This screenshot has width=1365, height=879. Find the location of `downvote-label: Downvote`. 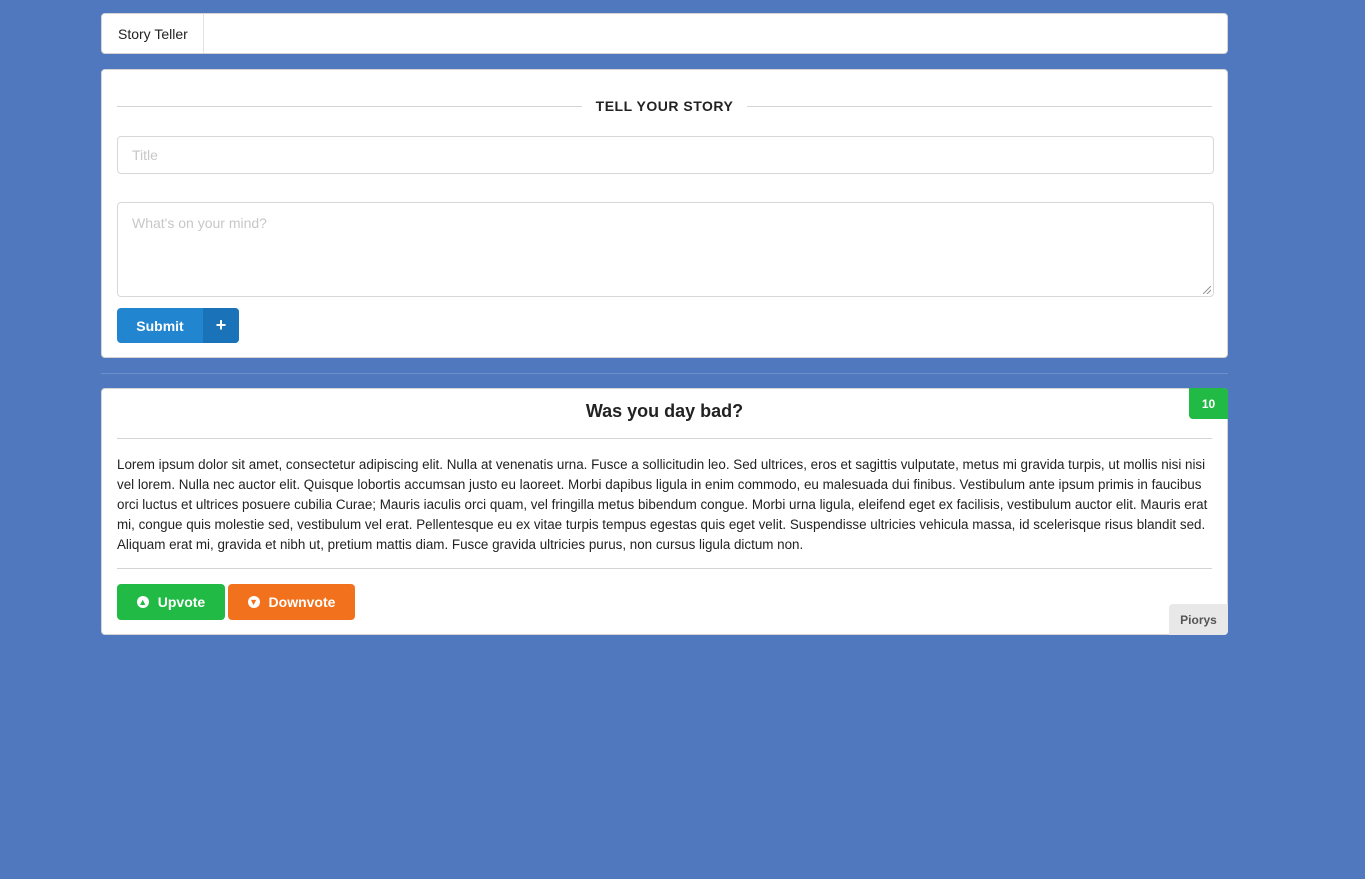

downvote-label: Downvote is located at coordinates (302, 602).